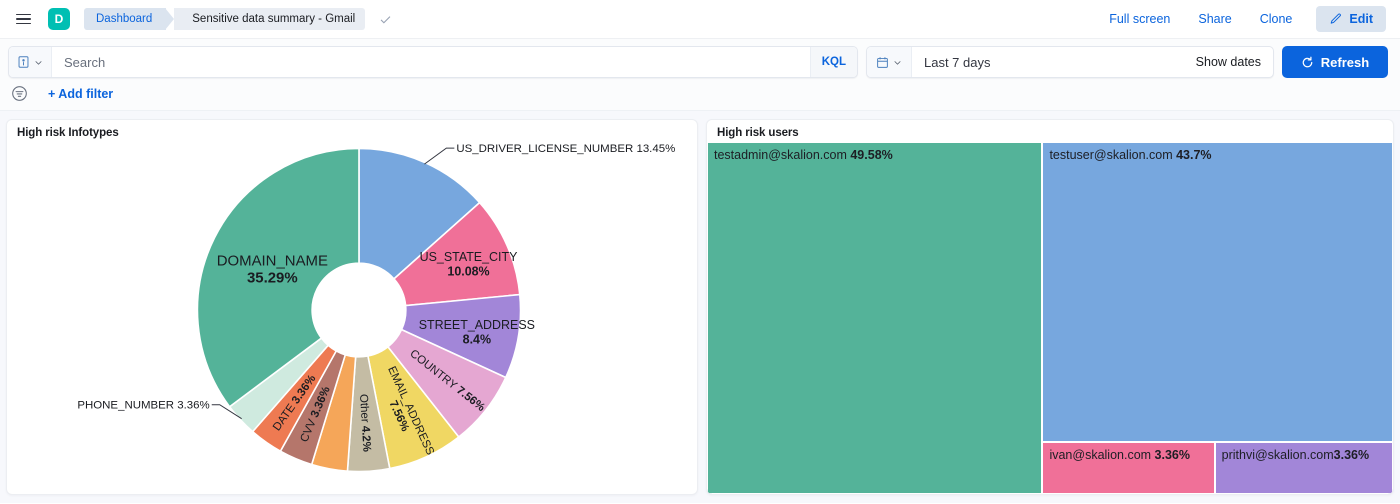 This screenshot has height=504, width=1400. Describe the element at coordinates (272, 278) in the screenshot. I see `svg-text: 35.29%` at that location.